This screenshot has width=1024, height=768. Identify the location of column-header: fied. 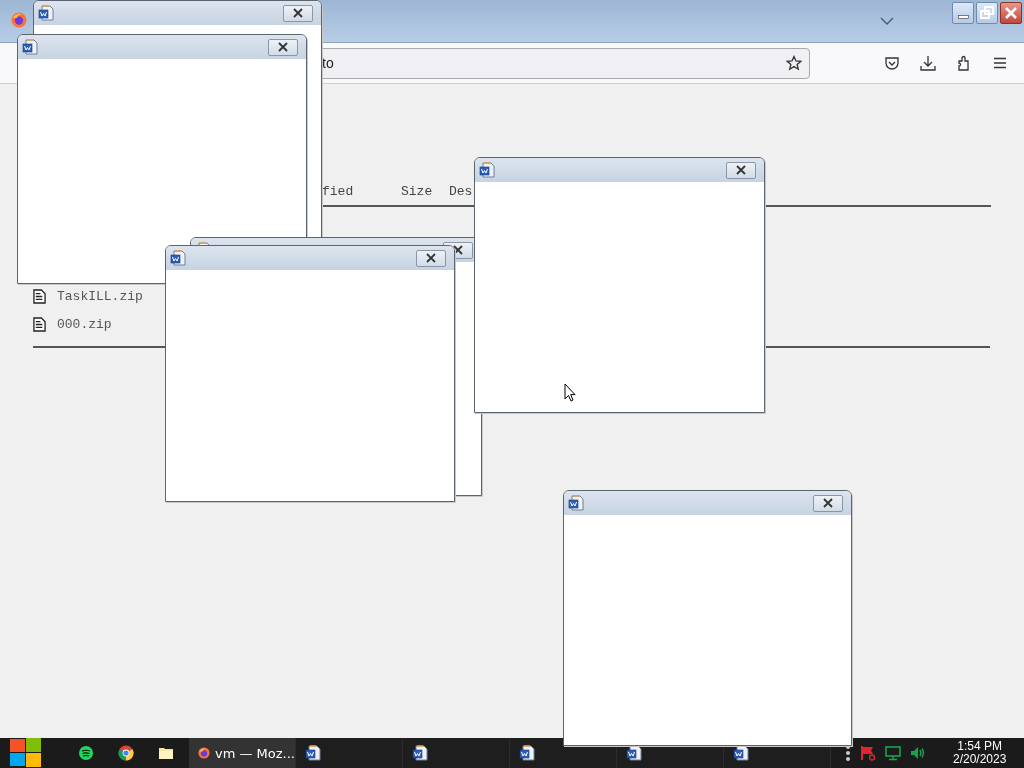
(338, 192).